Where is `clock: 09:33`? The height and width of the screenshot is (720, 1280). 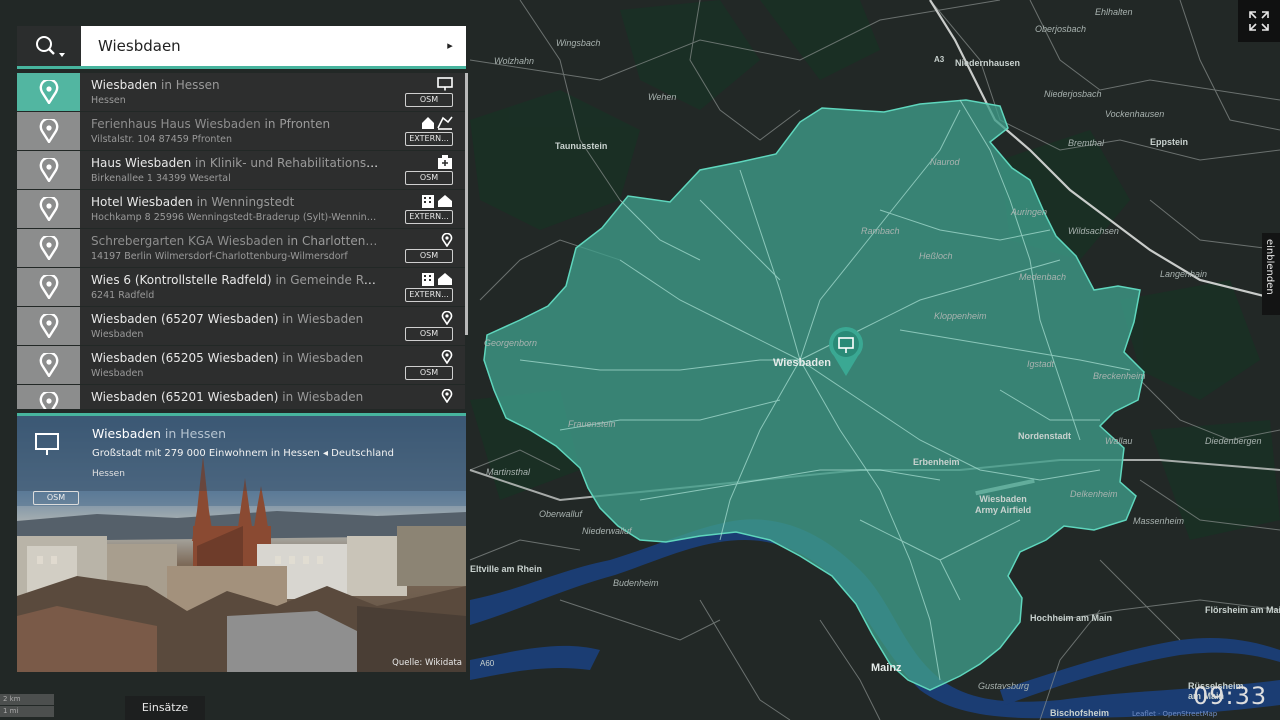
clock: 09:33 is located at coordinates (1230, 696).